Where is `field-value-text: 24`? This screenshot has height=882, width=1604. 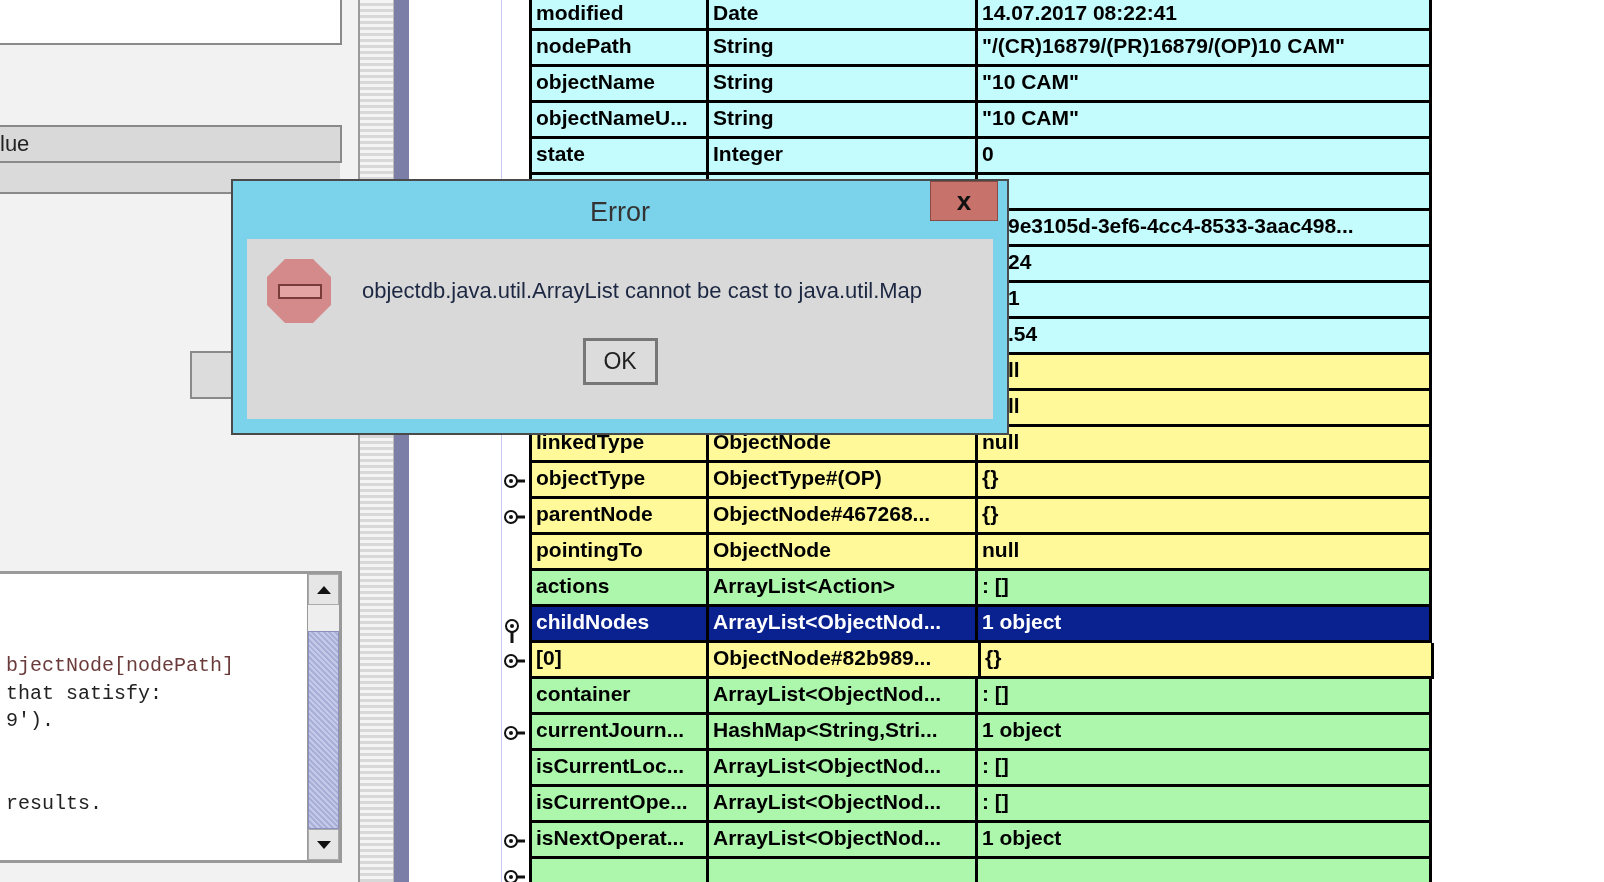 field-value-text: 24 is located at coordinates (1020, 261).